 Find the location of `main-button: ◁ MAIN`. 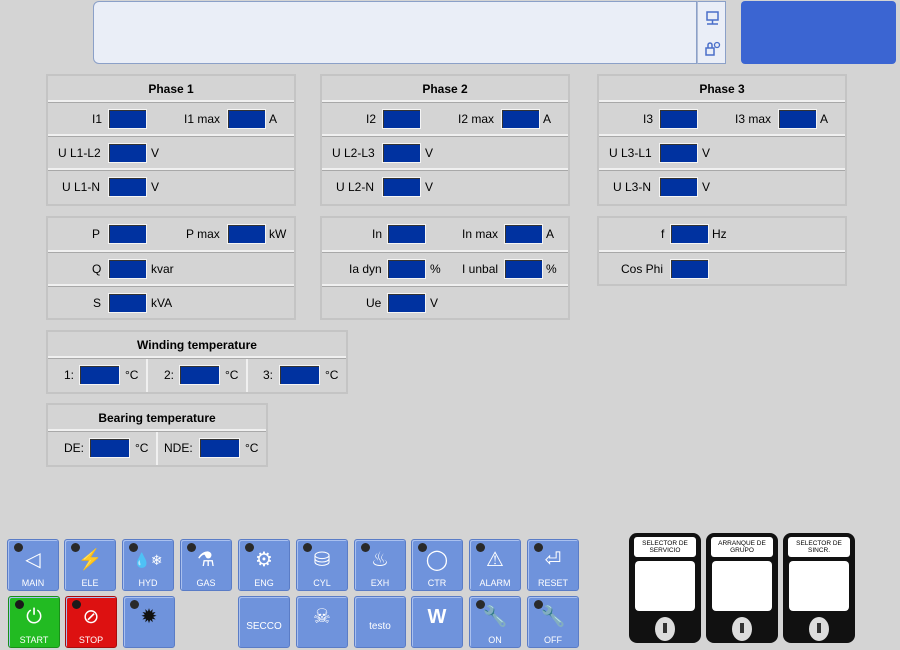

main-button: ◁ MAIN is located at coordinates (33, 565).